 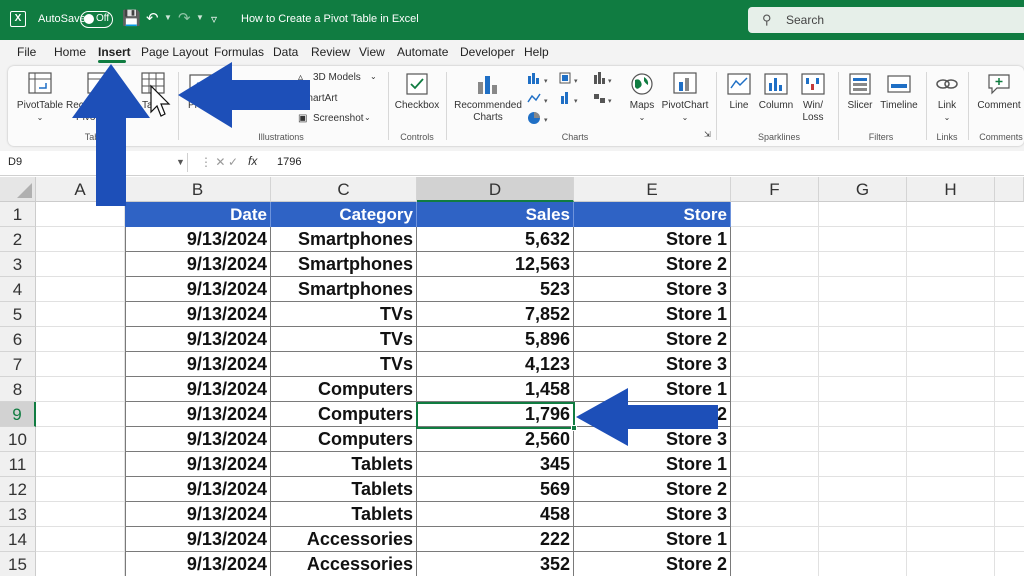 What do you see at coordinates (951, 189) in the screenshot?
I see `column-header-h: H` at bounding box center [951, 189].